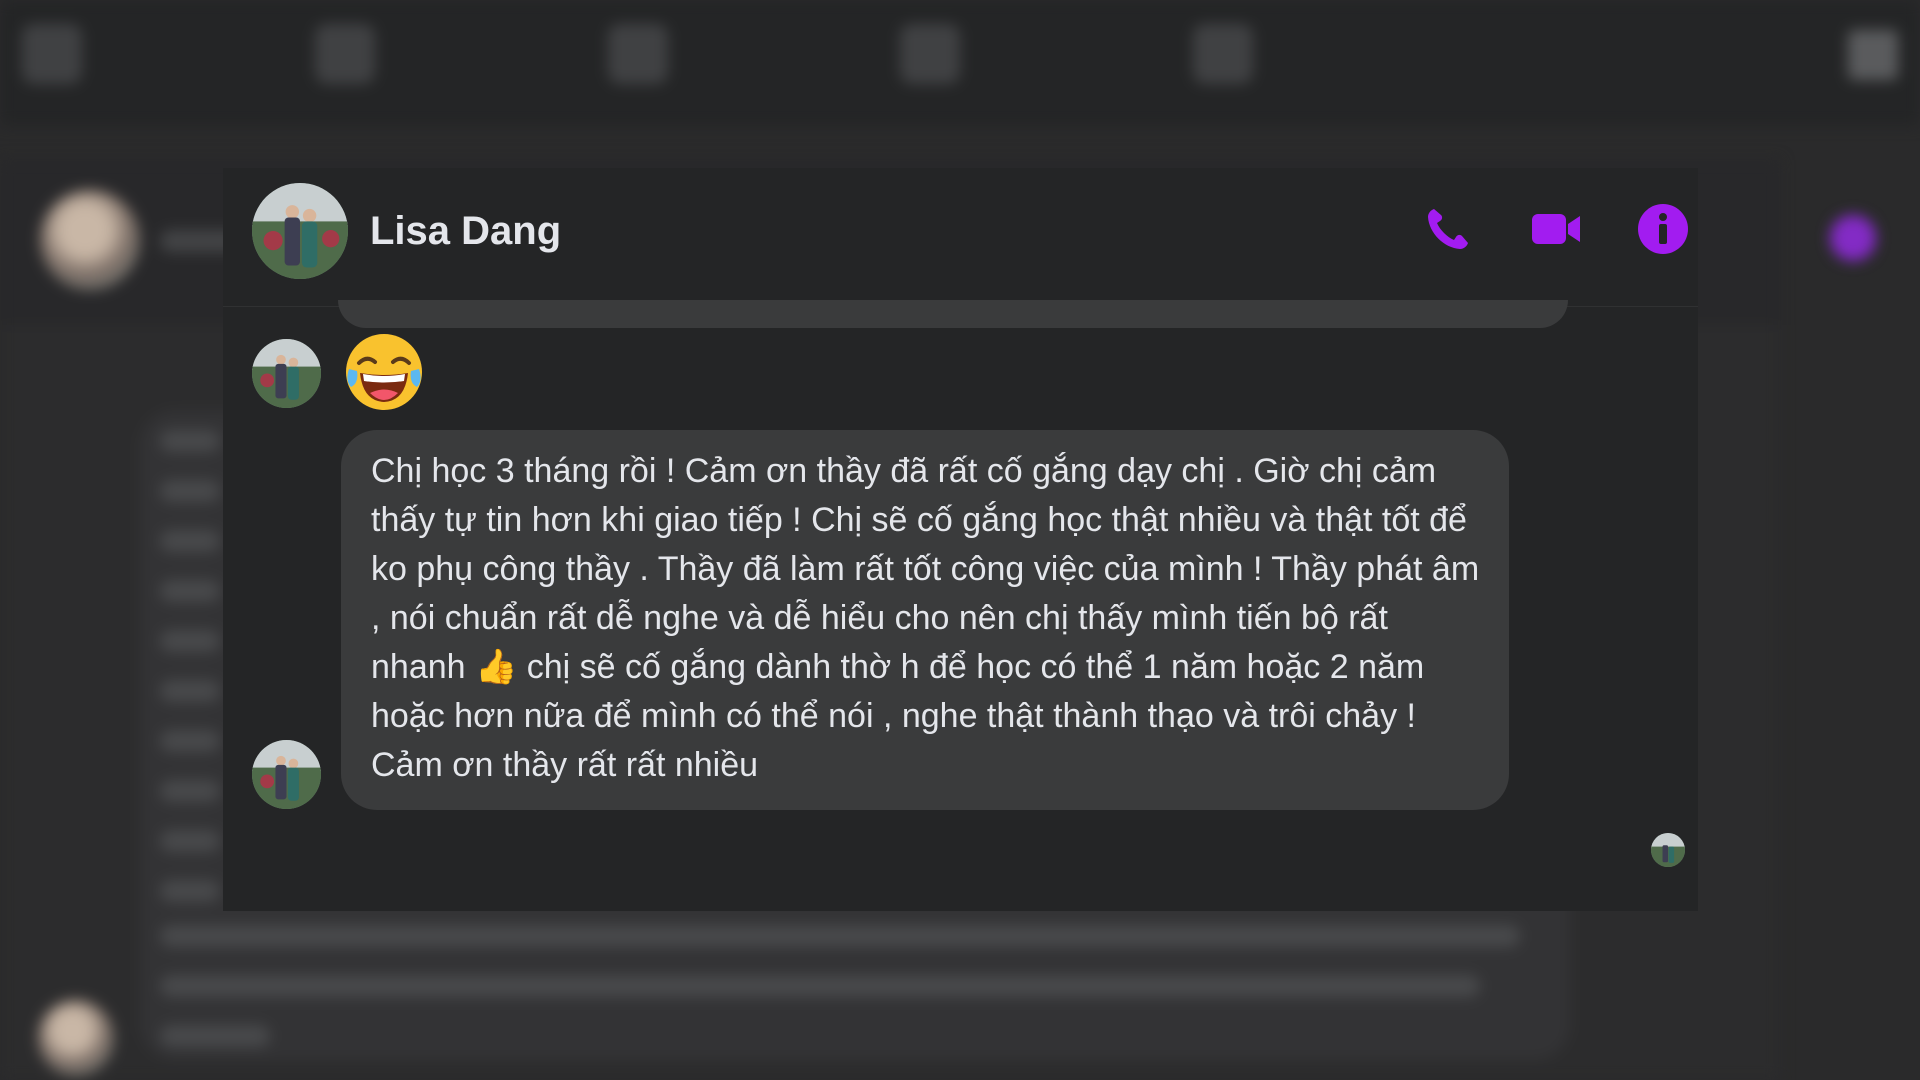 Image resolution: width=1920 pixels, height=1080 pixels. Describe the element at coordinates (1873, 55) in the screenshot. I see `menu-grid-icon` at that location.